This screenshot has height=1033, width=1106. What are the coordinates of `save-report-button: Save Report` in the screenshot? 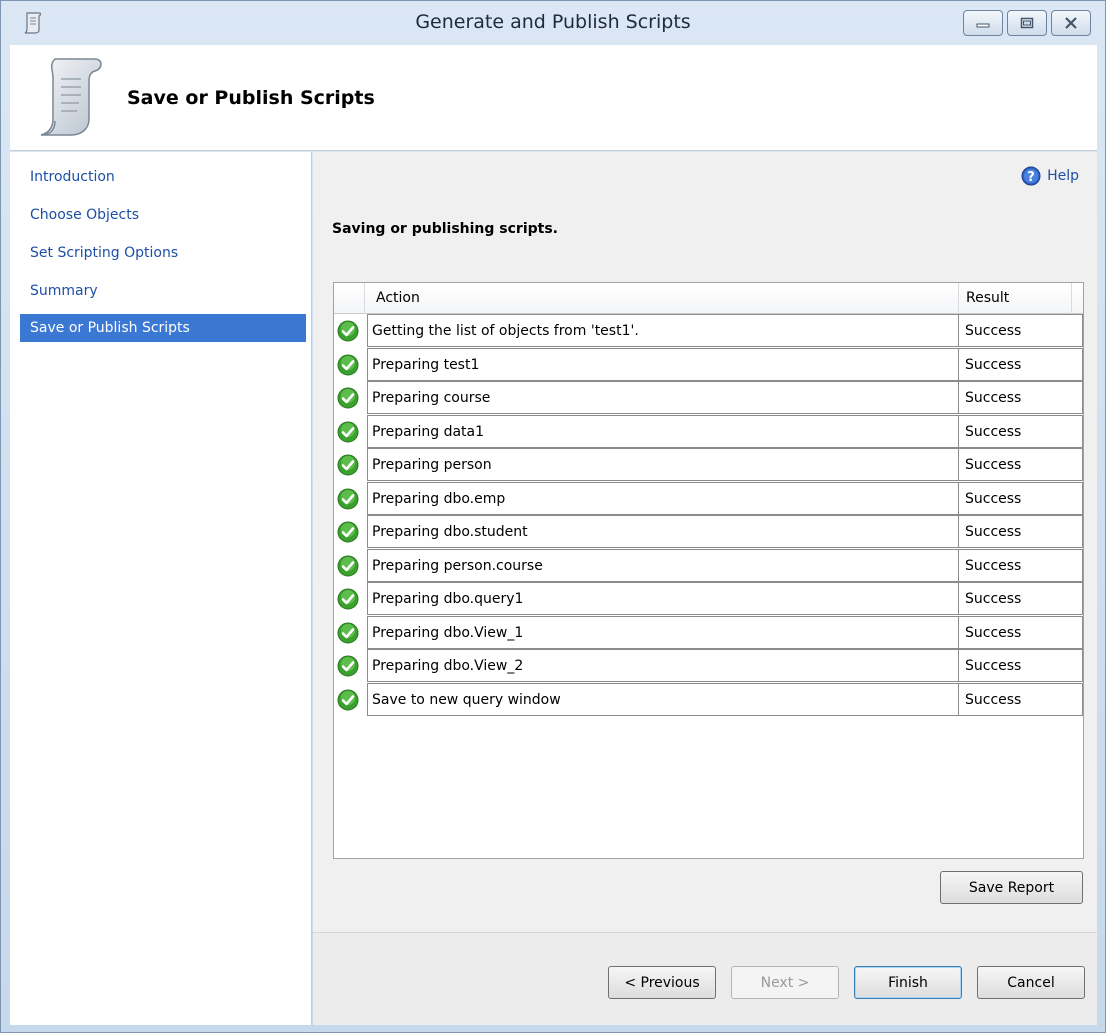 It's located at (1011, 887).